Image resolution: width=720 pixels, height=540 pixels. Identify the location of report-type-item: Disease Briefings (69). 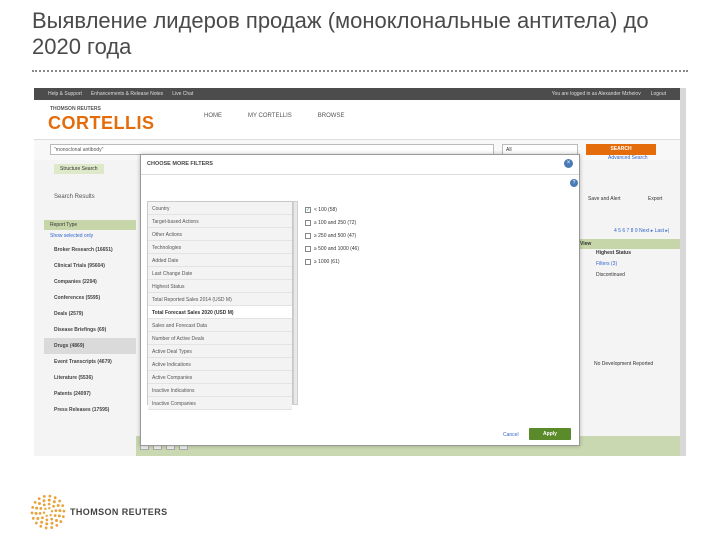
(90, 330).